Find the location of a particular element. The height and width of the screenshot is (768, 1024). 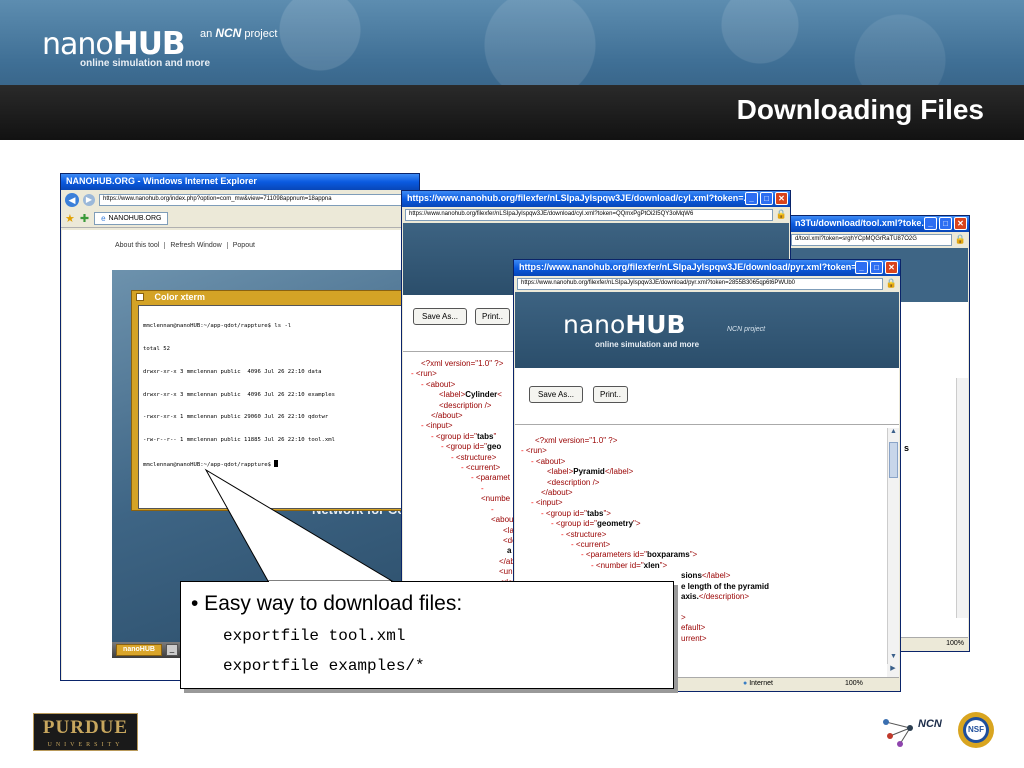

ncn-footer-logo: NCN is located at coordinates (914, 730).